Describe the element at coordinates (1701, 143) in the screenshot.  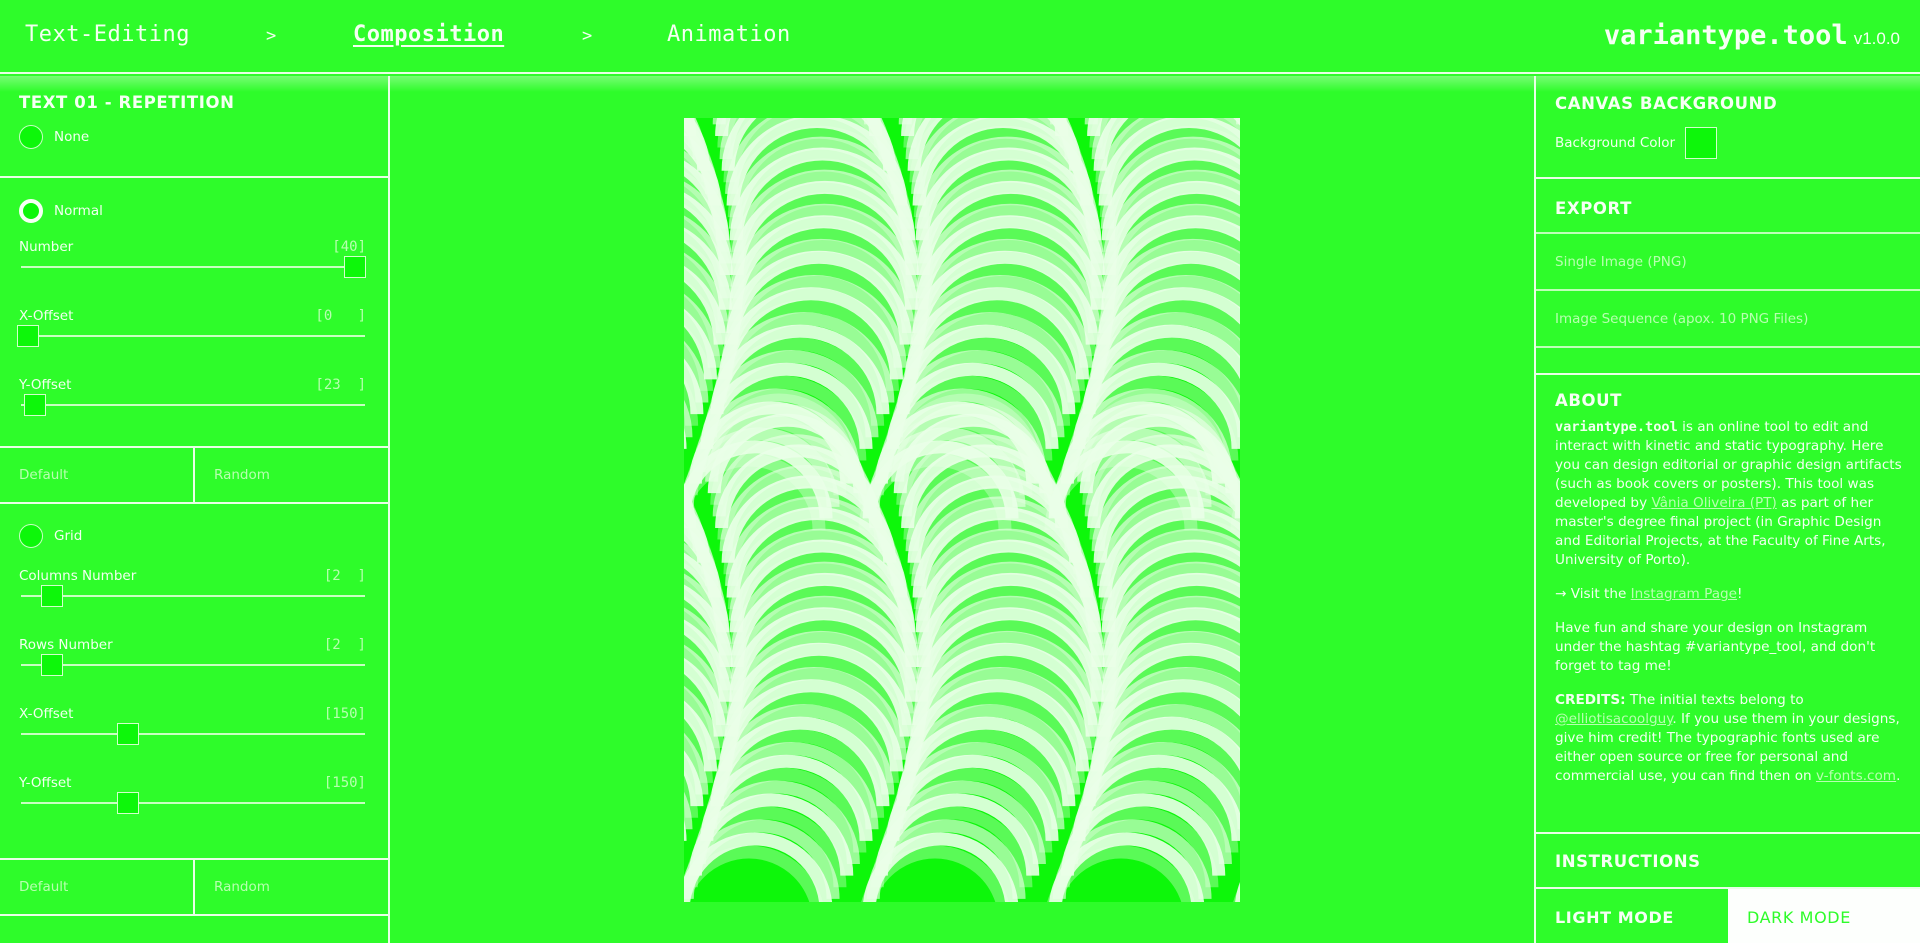
I see `background-color-swatch` at that location.